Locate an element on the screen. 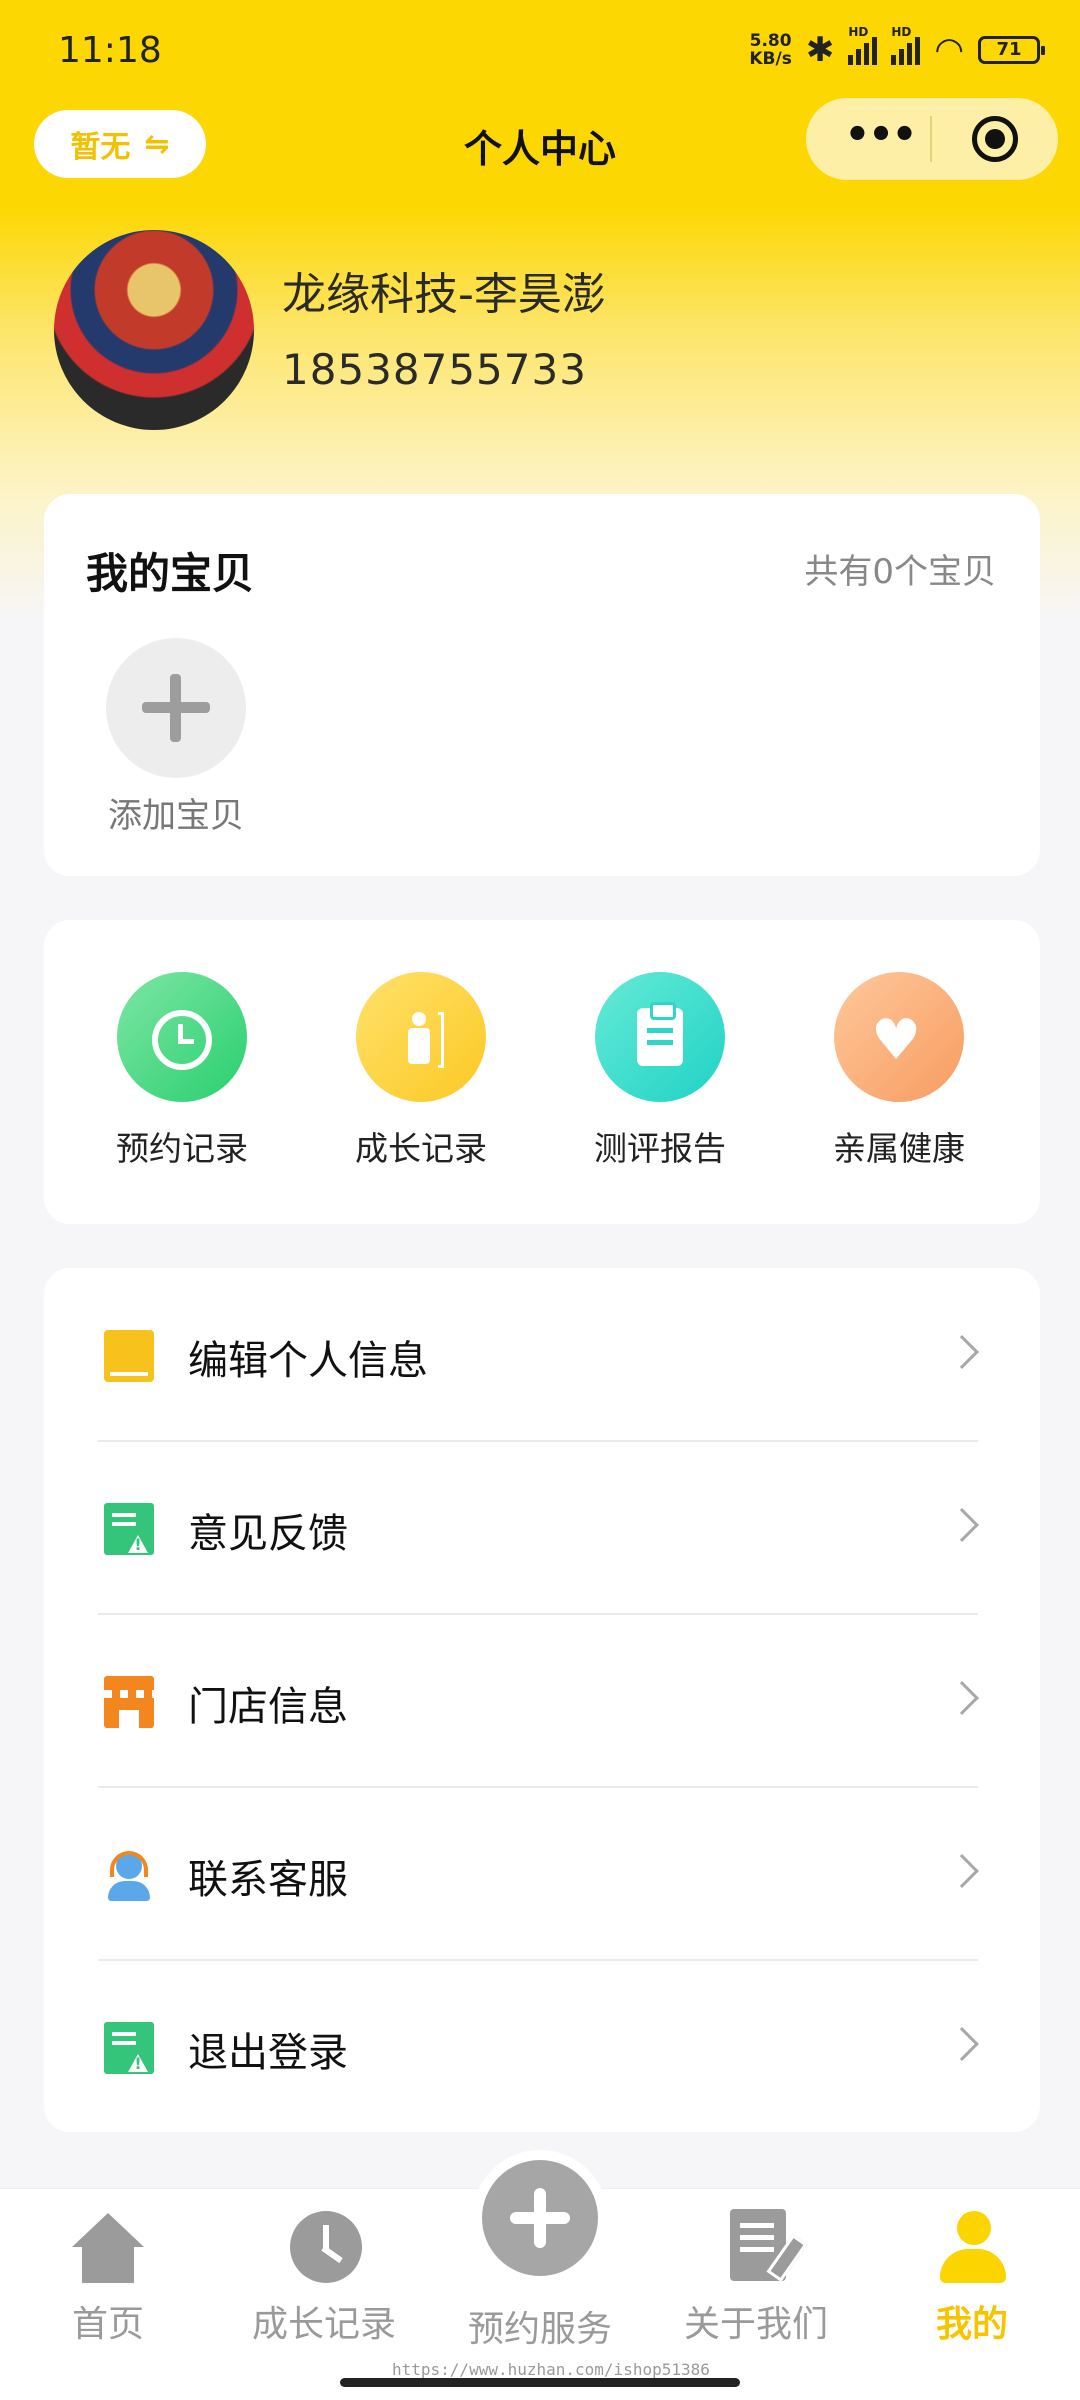 The image size is (1080, 2400). logout-doc-icon is located at coordinates (129, 2048).